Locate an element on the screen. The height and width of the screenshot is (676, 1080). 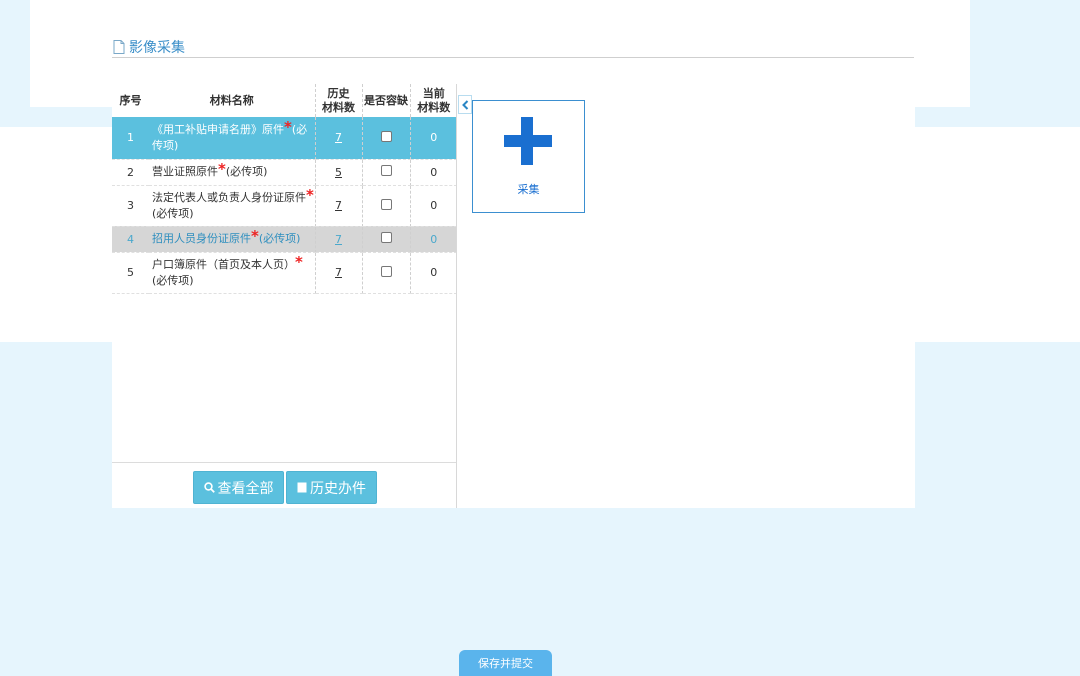
table-row: 4 招用人员身份证原件*(必传项) 7 0 is located at coordinates (284, 239).